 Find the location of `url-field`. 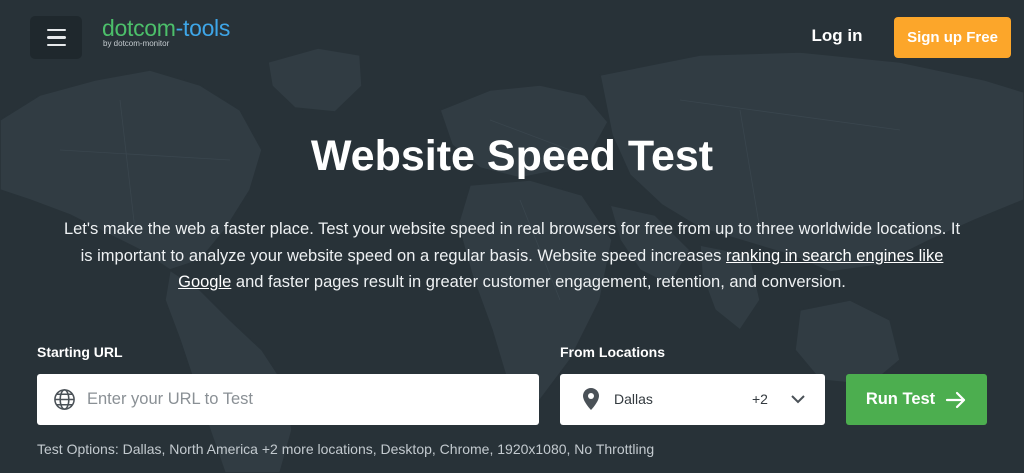

url-field is located at coordinates (288, 399).